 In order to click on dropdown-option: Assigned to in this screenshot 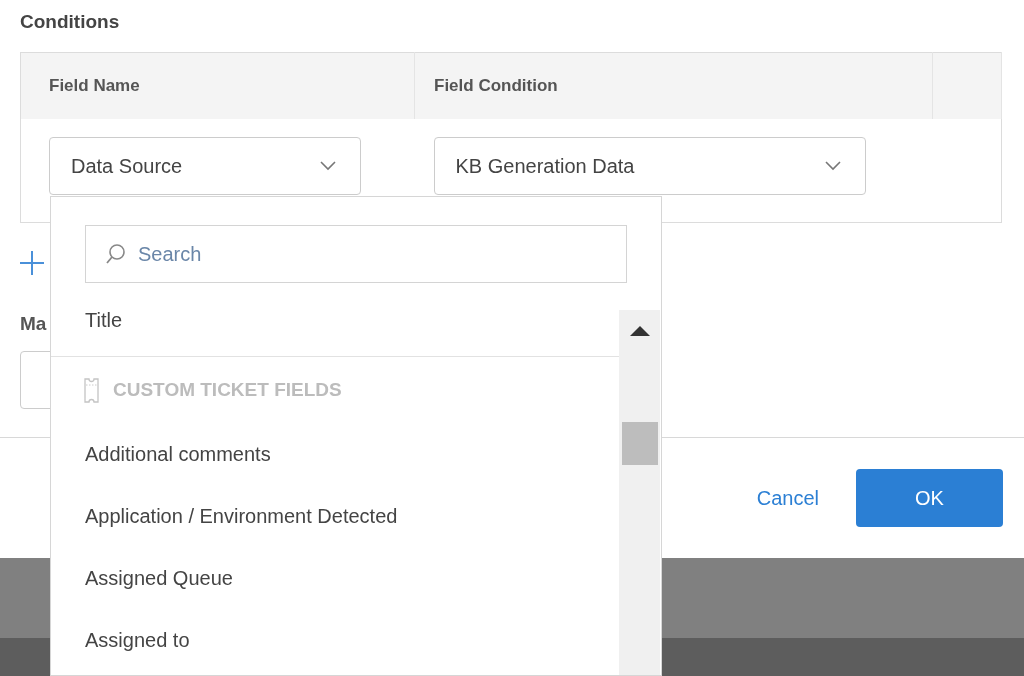, I will do `click(335, 640)`.